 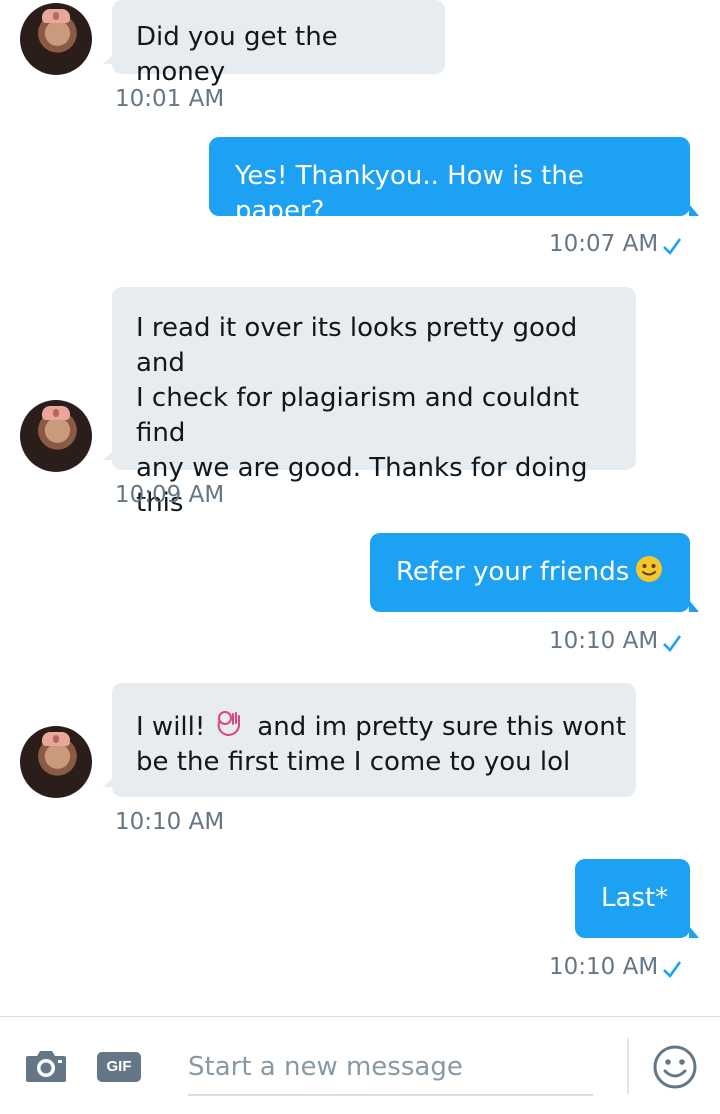 What do you see at coordinates (170, 495) in the screenshot?
I see `message-timestamp: 10:09 AM` at bounding box center [170, 495].